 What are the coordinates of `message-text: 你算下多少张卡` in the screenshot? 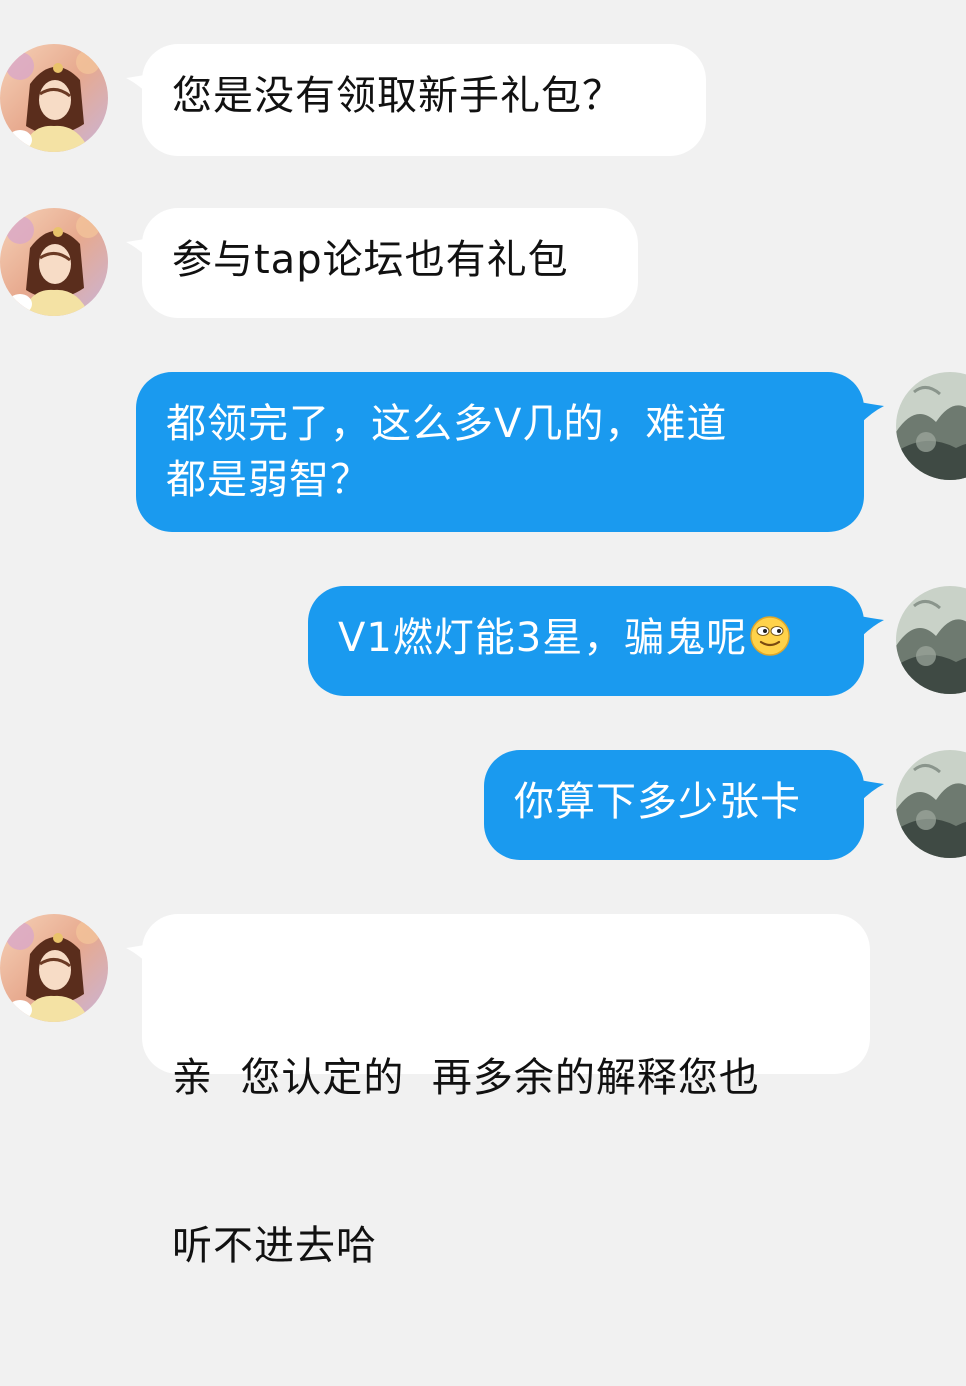 It's located at (657, 802).